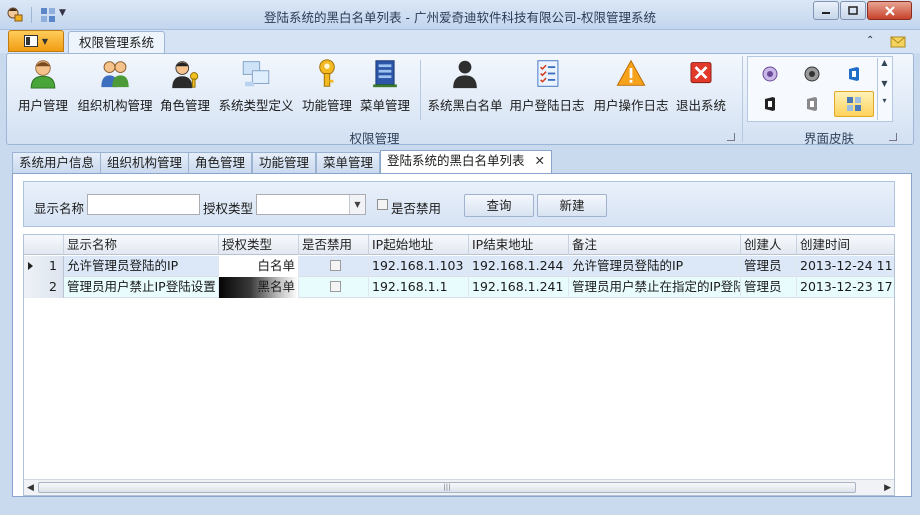  I want to click on column-header: IP起始地址, so click(419, 245).